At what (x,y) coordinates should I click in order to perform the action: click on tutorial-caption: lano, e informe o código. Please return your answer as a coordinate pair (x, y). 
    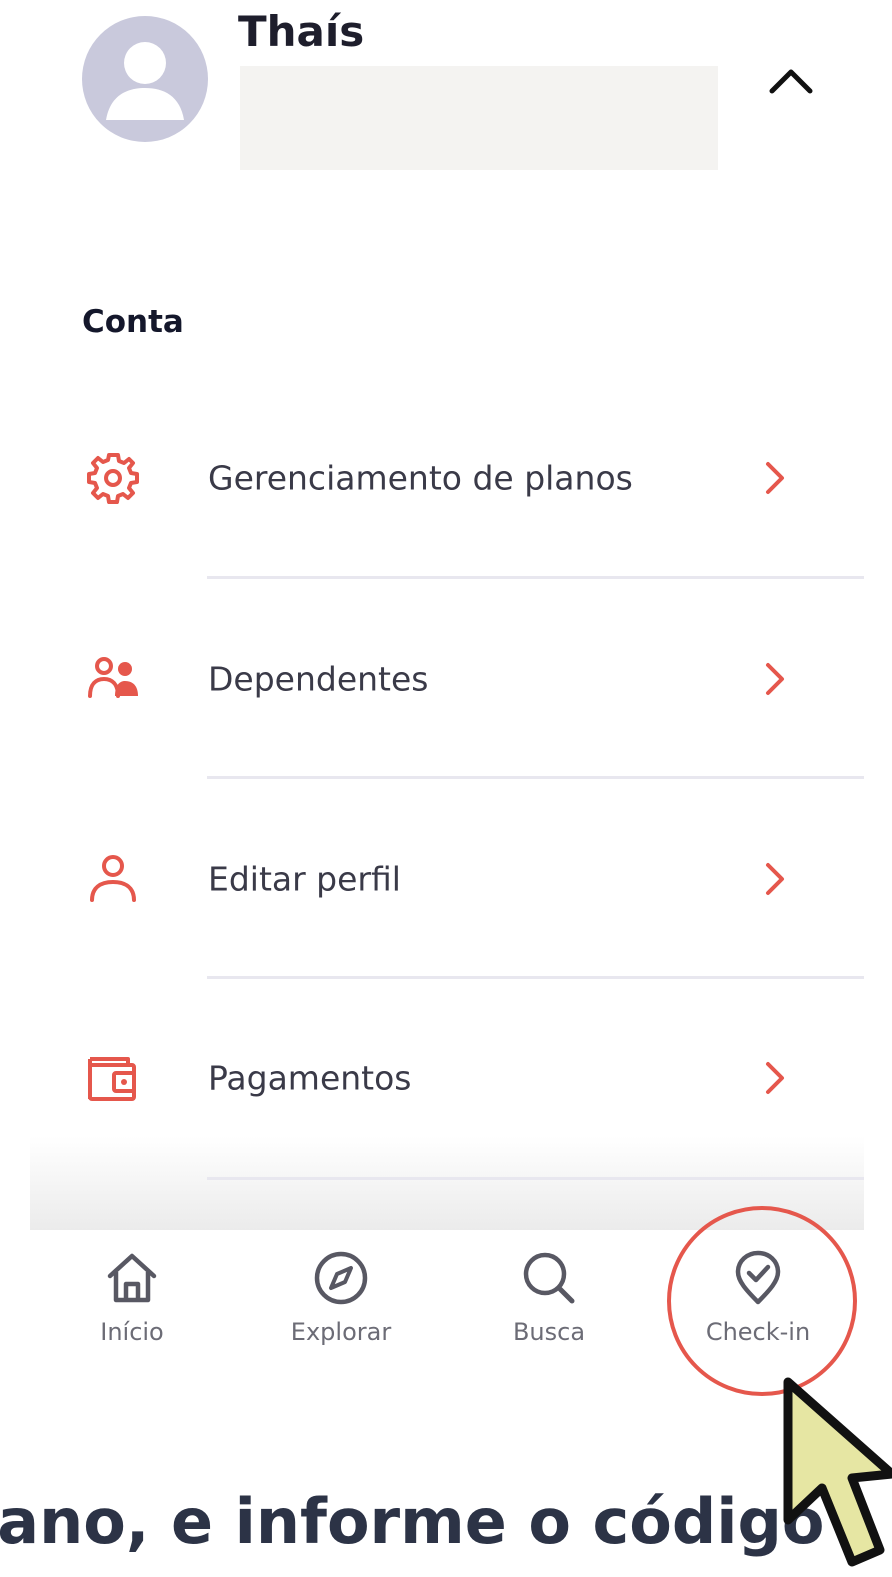
    Looking at the image, I should click on (412, 1521).